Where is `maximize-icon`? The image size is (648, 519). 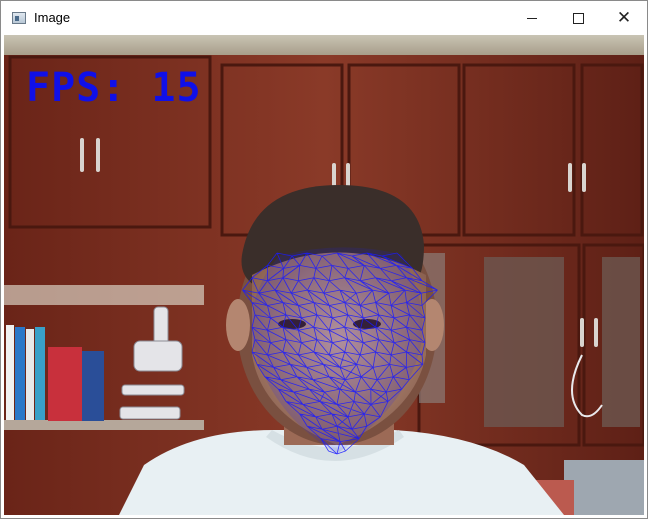 maximize-icon is located at coordinates (578, 18).